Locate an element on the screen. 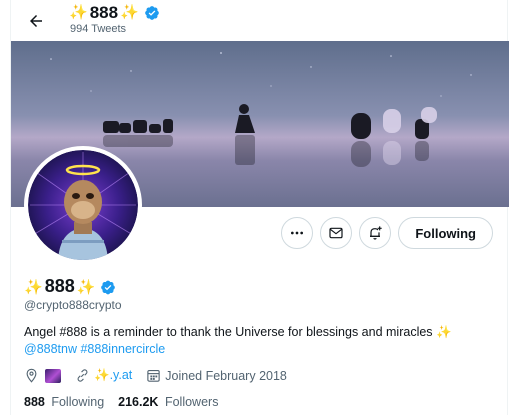 The height and width of the screenshot is (415, 516). following-count: 888 is located at coordinates (34, 402).